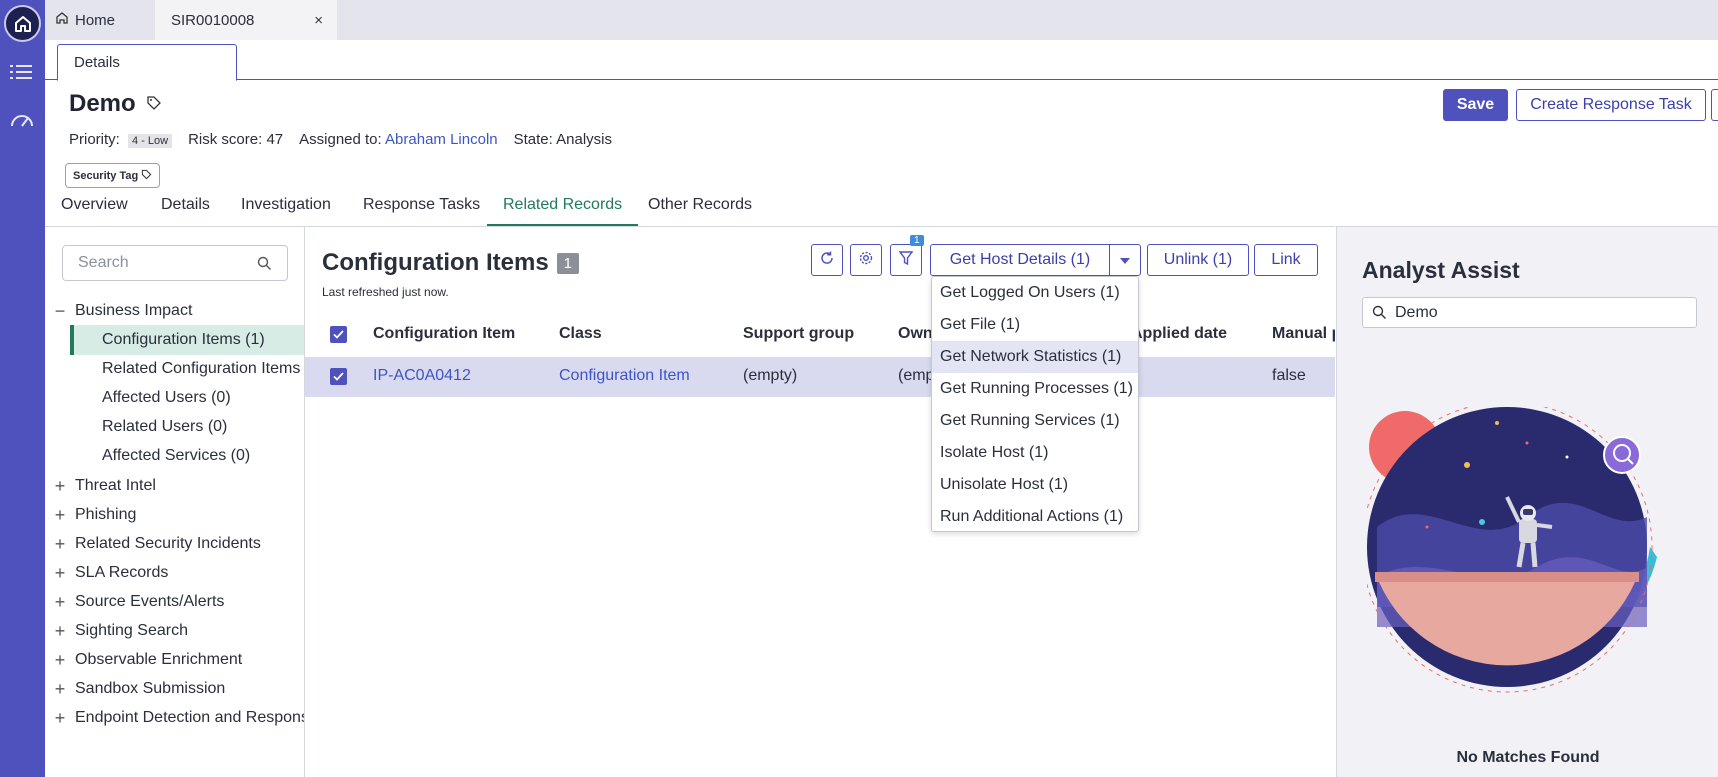 This screenshot has width=1718, height=777. What do you see at coordinates (175, 263) in the screenshot?
I see `nav-search-input: Search` at bounding box center [175, 263].